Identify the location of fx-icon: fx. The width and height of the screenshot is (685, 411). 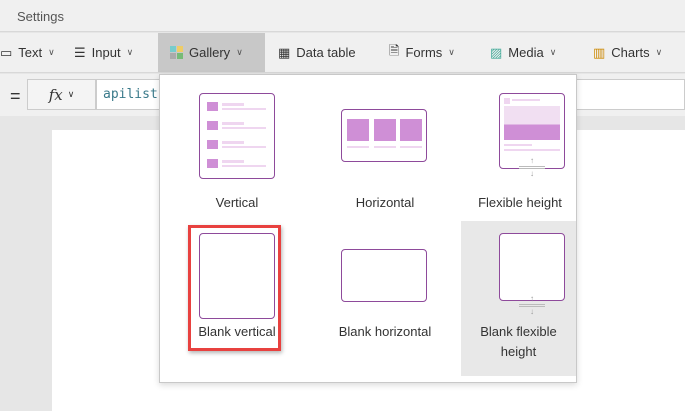
(55, 94).